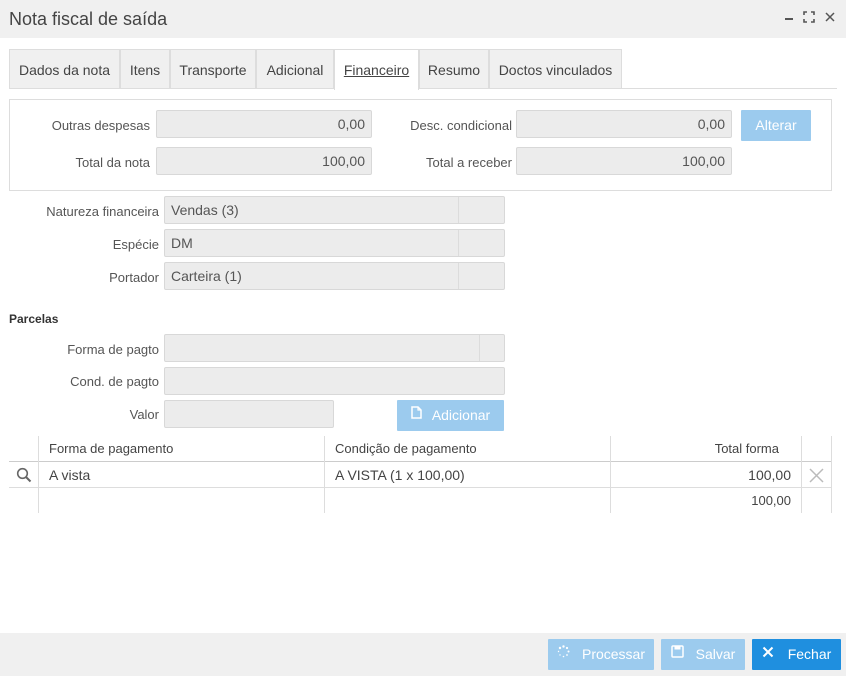  Describe the element at coordinates (776, 125) in the screenshot. I see `alterar-button: Alterar` at that location.